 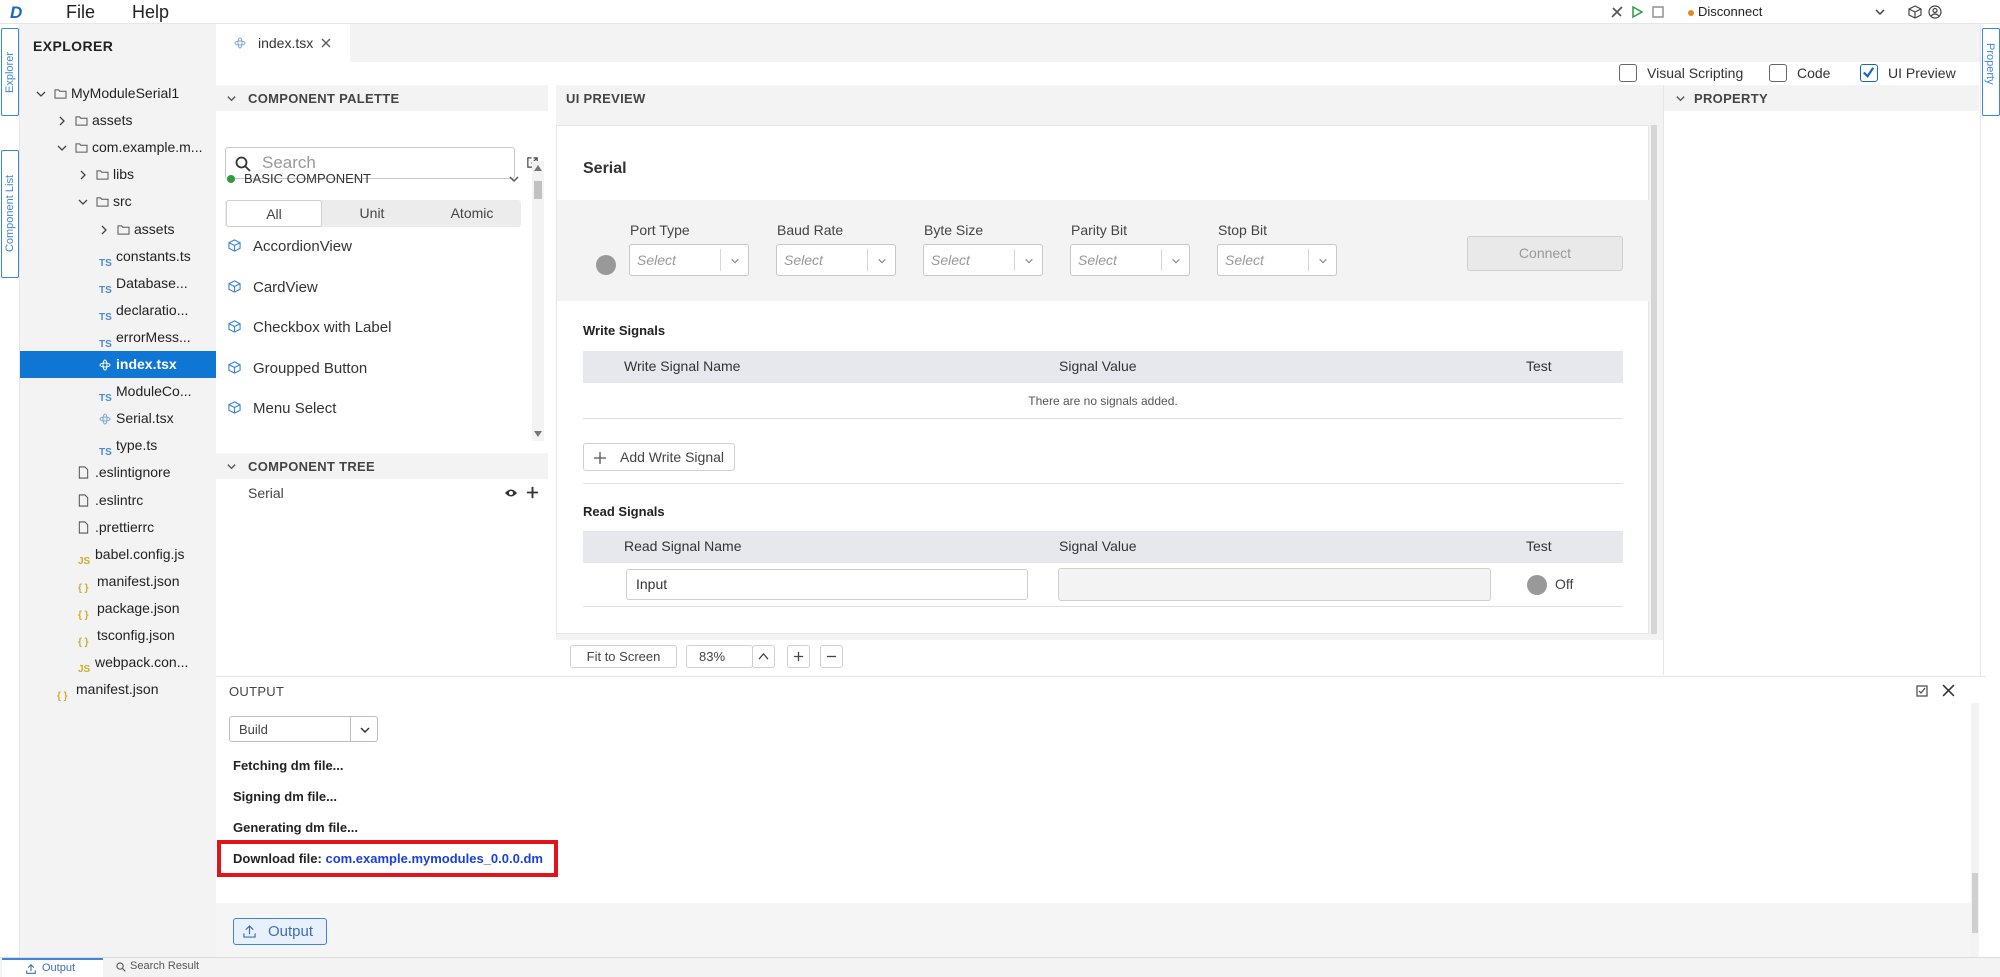 What do you see at coordinates (827, 584) in the screenshot?
I see `read-signal-name-input: Input` at bounding box center [827, 584].